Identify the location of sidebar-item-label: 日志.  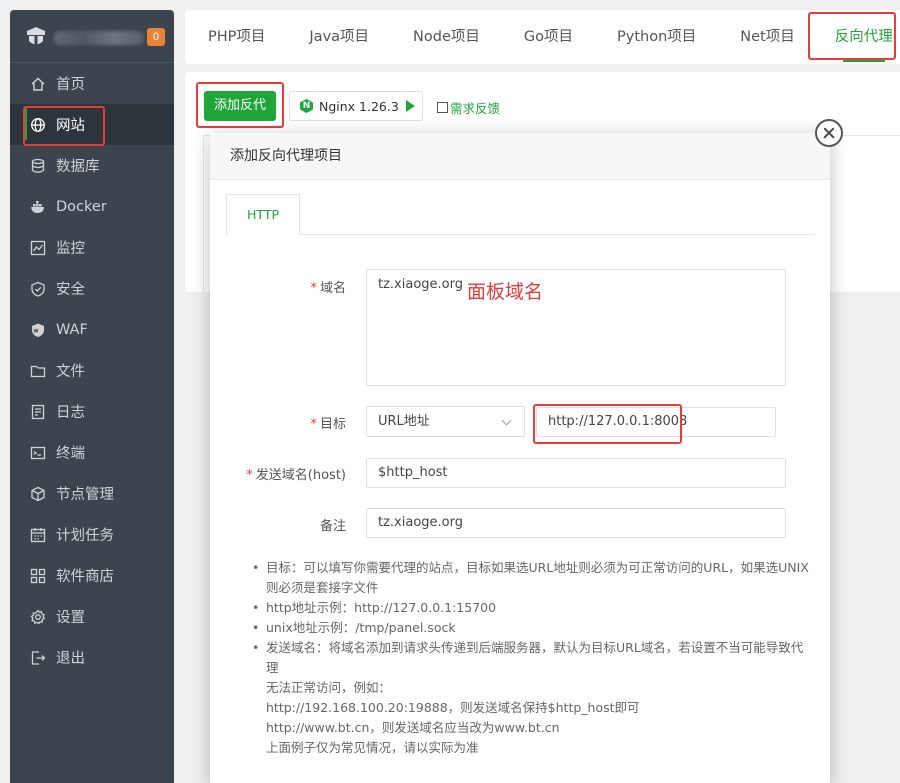
(70, 413).